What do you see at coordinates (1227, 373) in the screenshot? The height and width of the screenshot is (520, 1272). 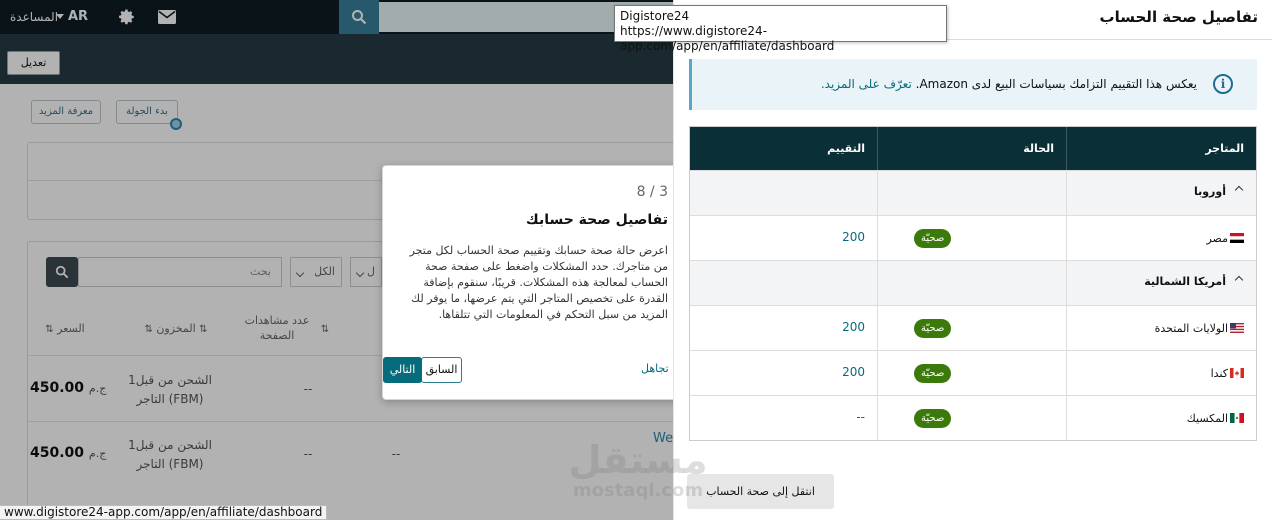 I see `store-name: كندا` at bounding box center [1227, 373].